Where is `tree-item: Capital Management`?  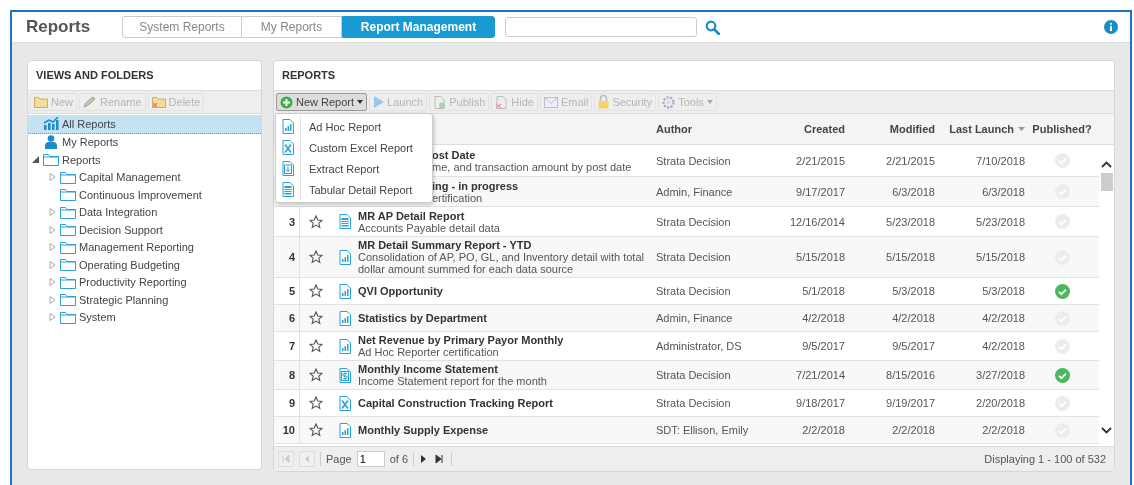
tree-item: Capital Management is located at coordinates (144, 177).